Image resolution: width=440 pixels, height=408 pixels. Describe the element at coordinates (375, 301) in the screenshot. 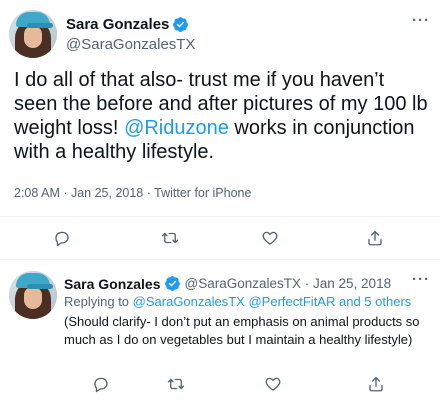

I see `others-link: and 5 others` at that location.